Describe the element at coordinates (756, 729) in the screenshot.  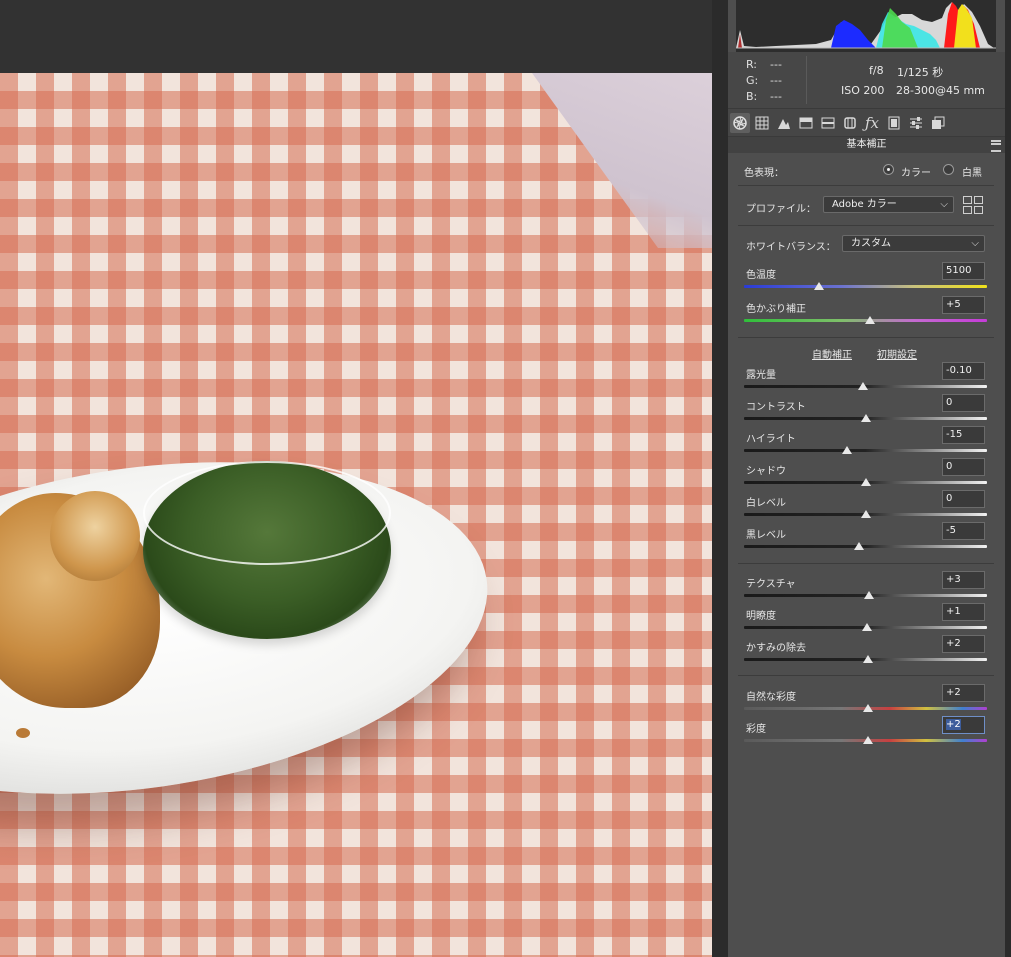
I see `saturation-label: 彩度` at that location.